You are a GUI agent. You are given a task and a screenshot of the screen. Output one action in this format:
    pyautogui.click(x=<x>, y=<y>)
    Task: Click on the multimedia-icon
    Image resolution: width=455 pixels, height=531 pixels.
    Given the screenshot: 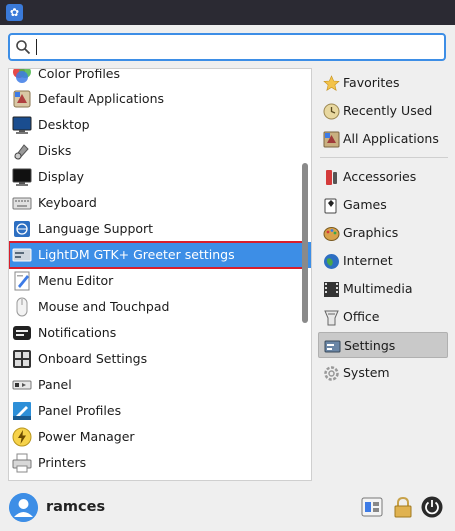 What is the action you would take?
    pyautogui.click(x=331, y=289)
    